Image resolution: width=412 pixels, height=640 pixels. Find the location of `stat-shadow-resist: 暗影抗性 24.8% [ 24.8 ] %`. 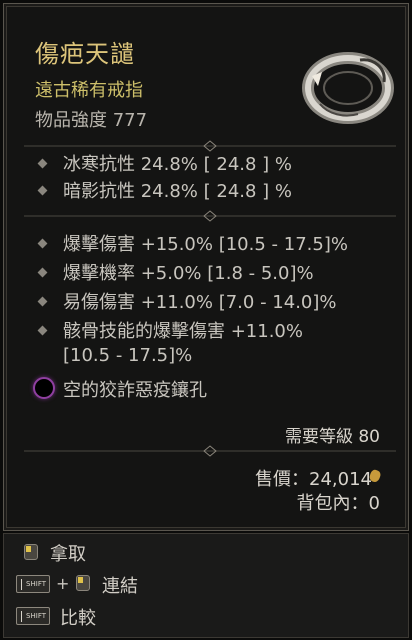

stat-shadow-resist: 暗影抗性 24.8% [ 24.8 ] % is located at coordinates (178, 191).